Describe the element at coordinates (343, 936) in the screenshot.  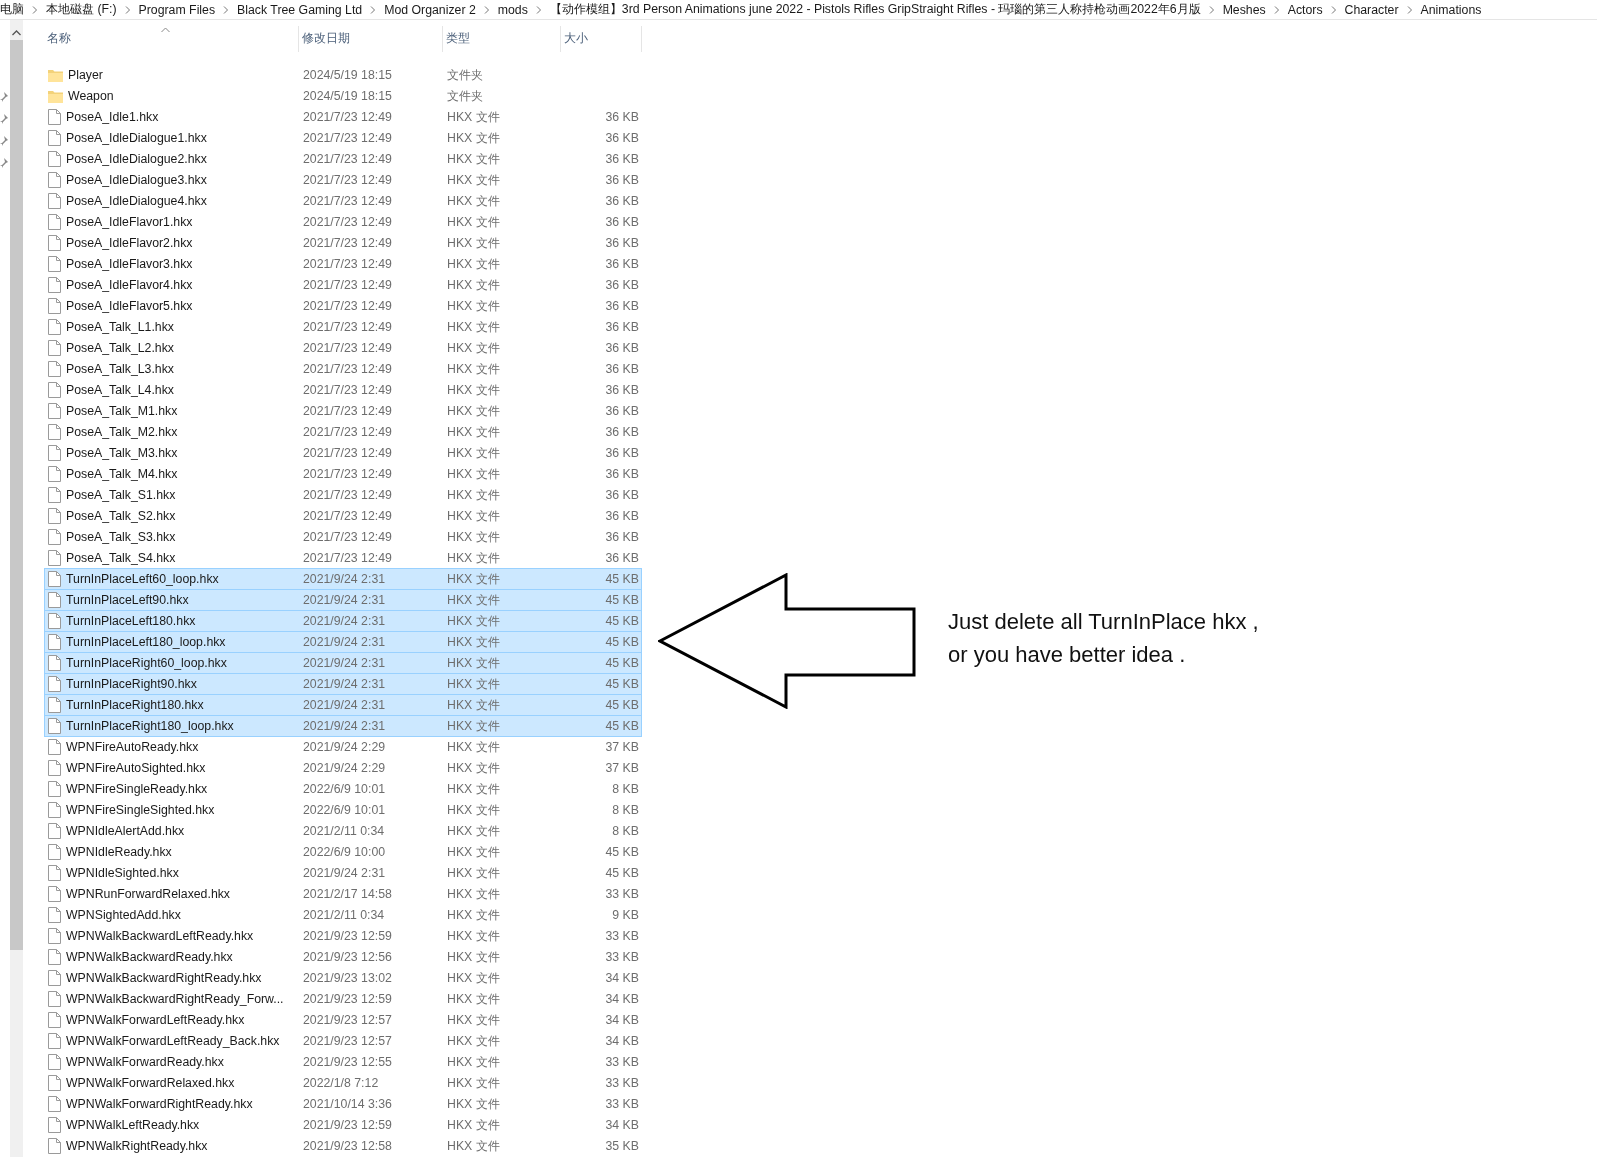
I see `file-row: WPNWalkBackwardLeftReady.hkx 2021/9/23 12:59 HKX 文件 33 KB` at that location.